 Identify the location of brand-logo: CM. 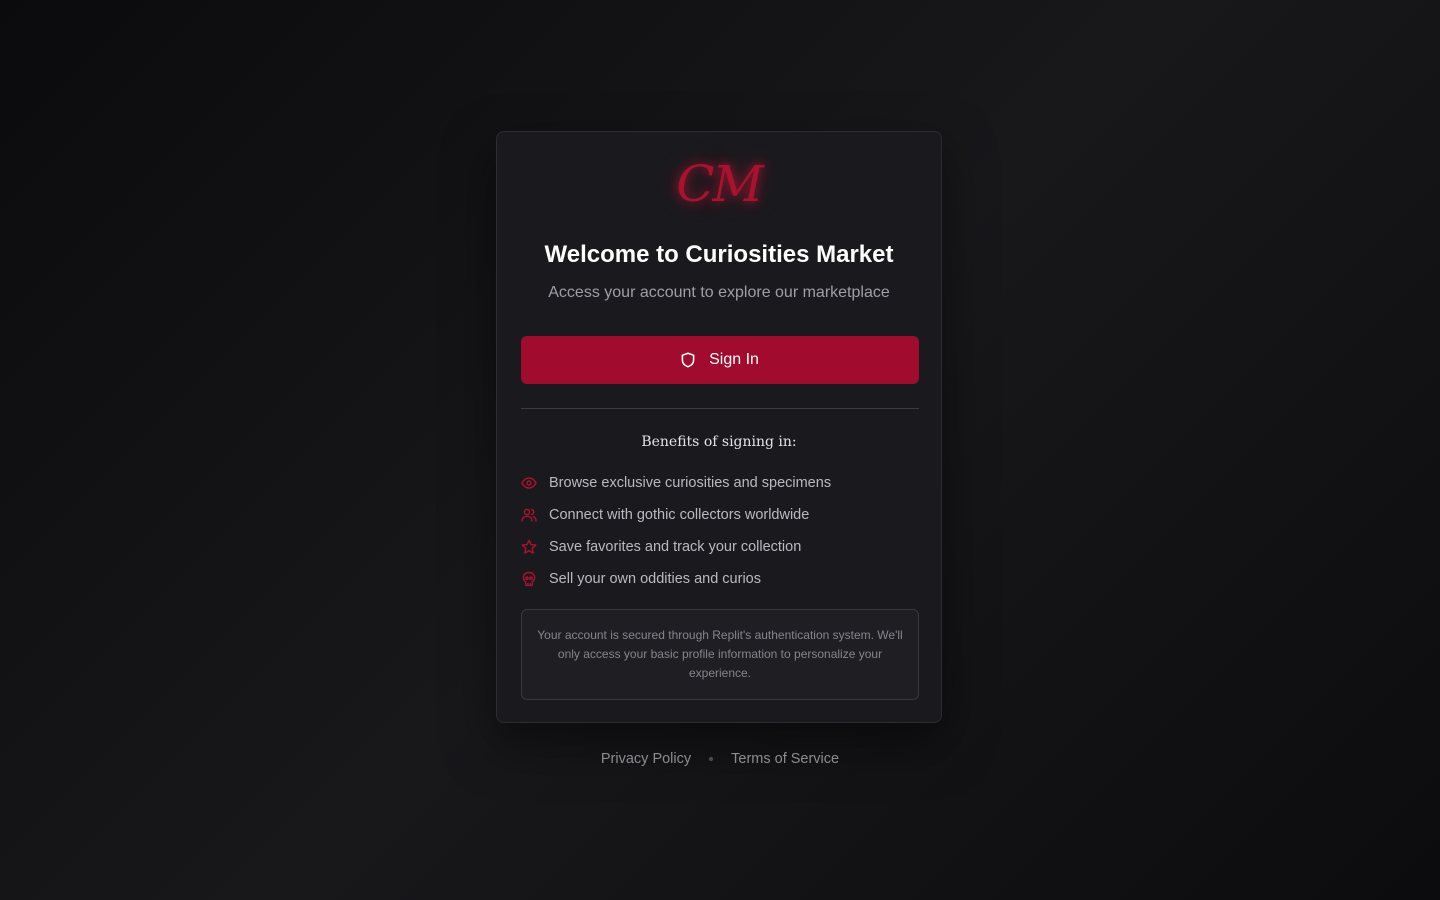
(719, 184).